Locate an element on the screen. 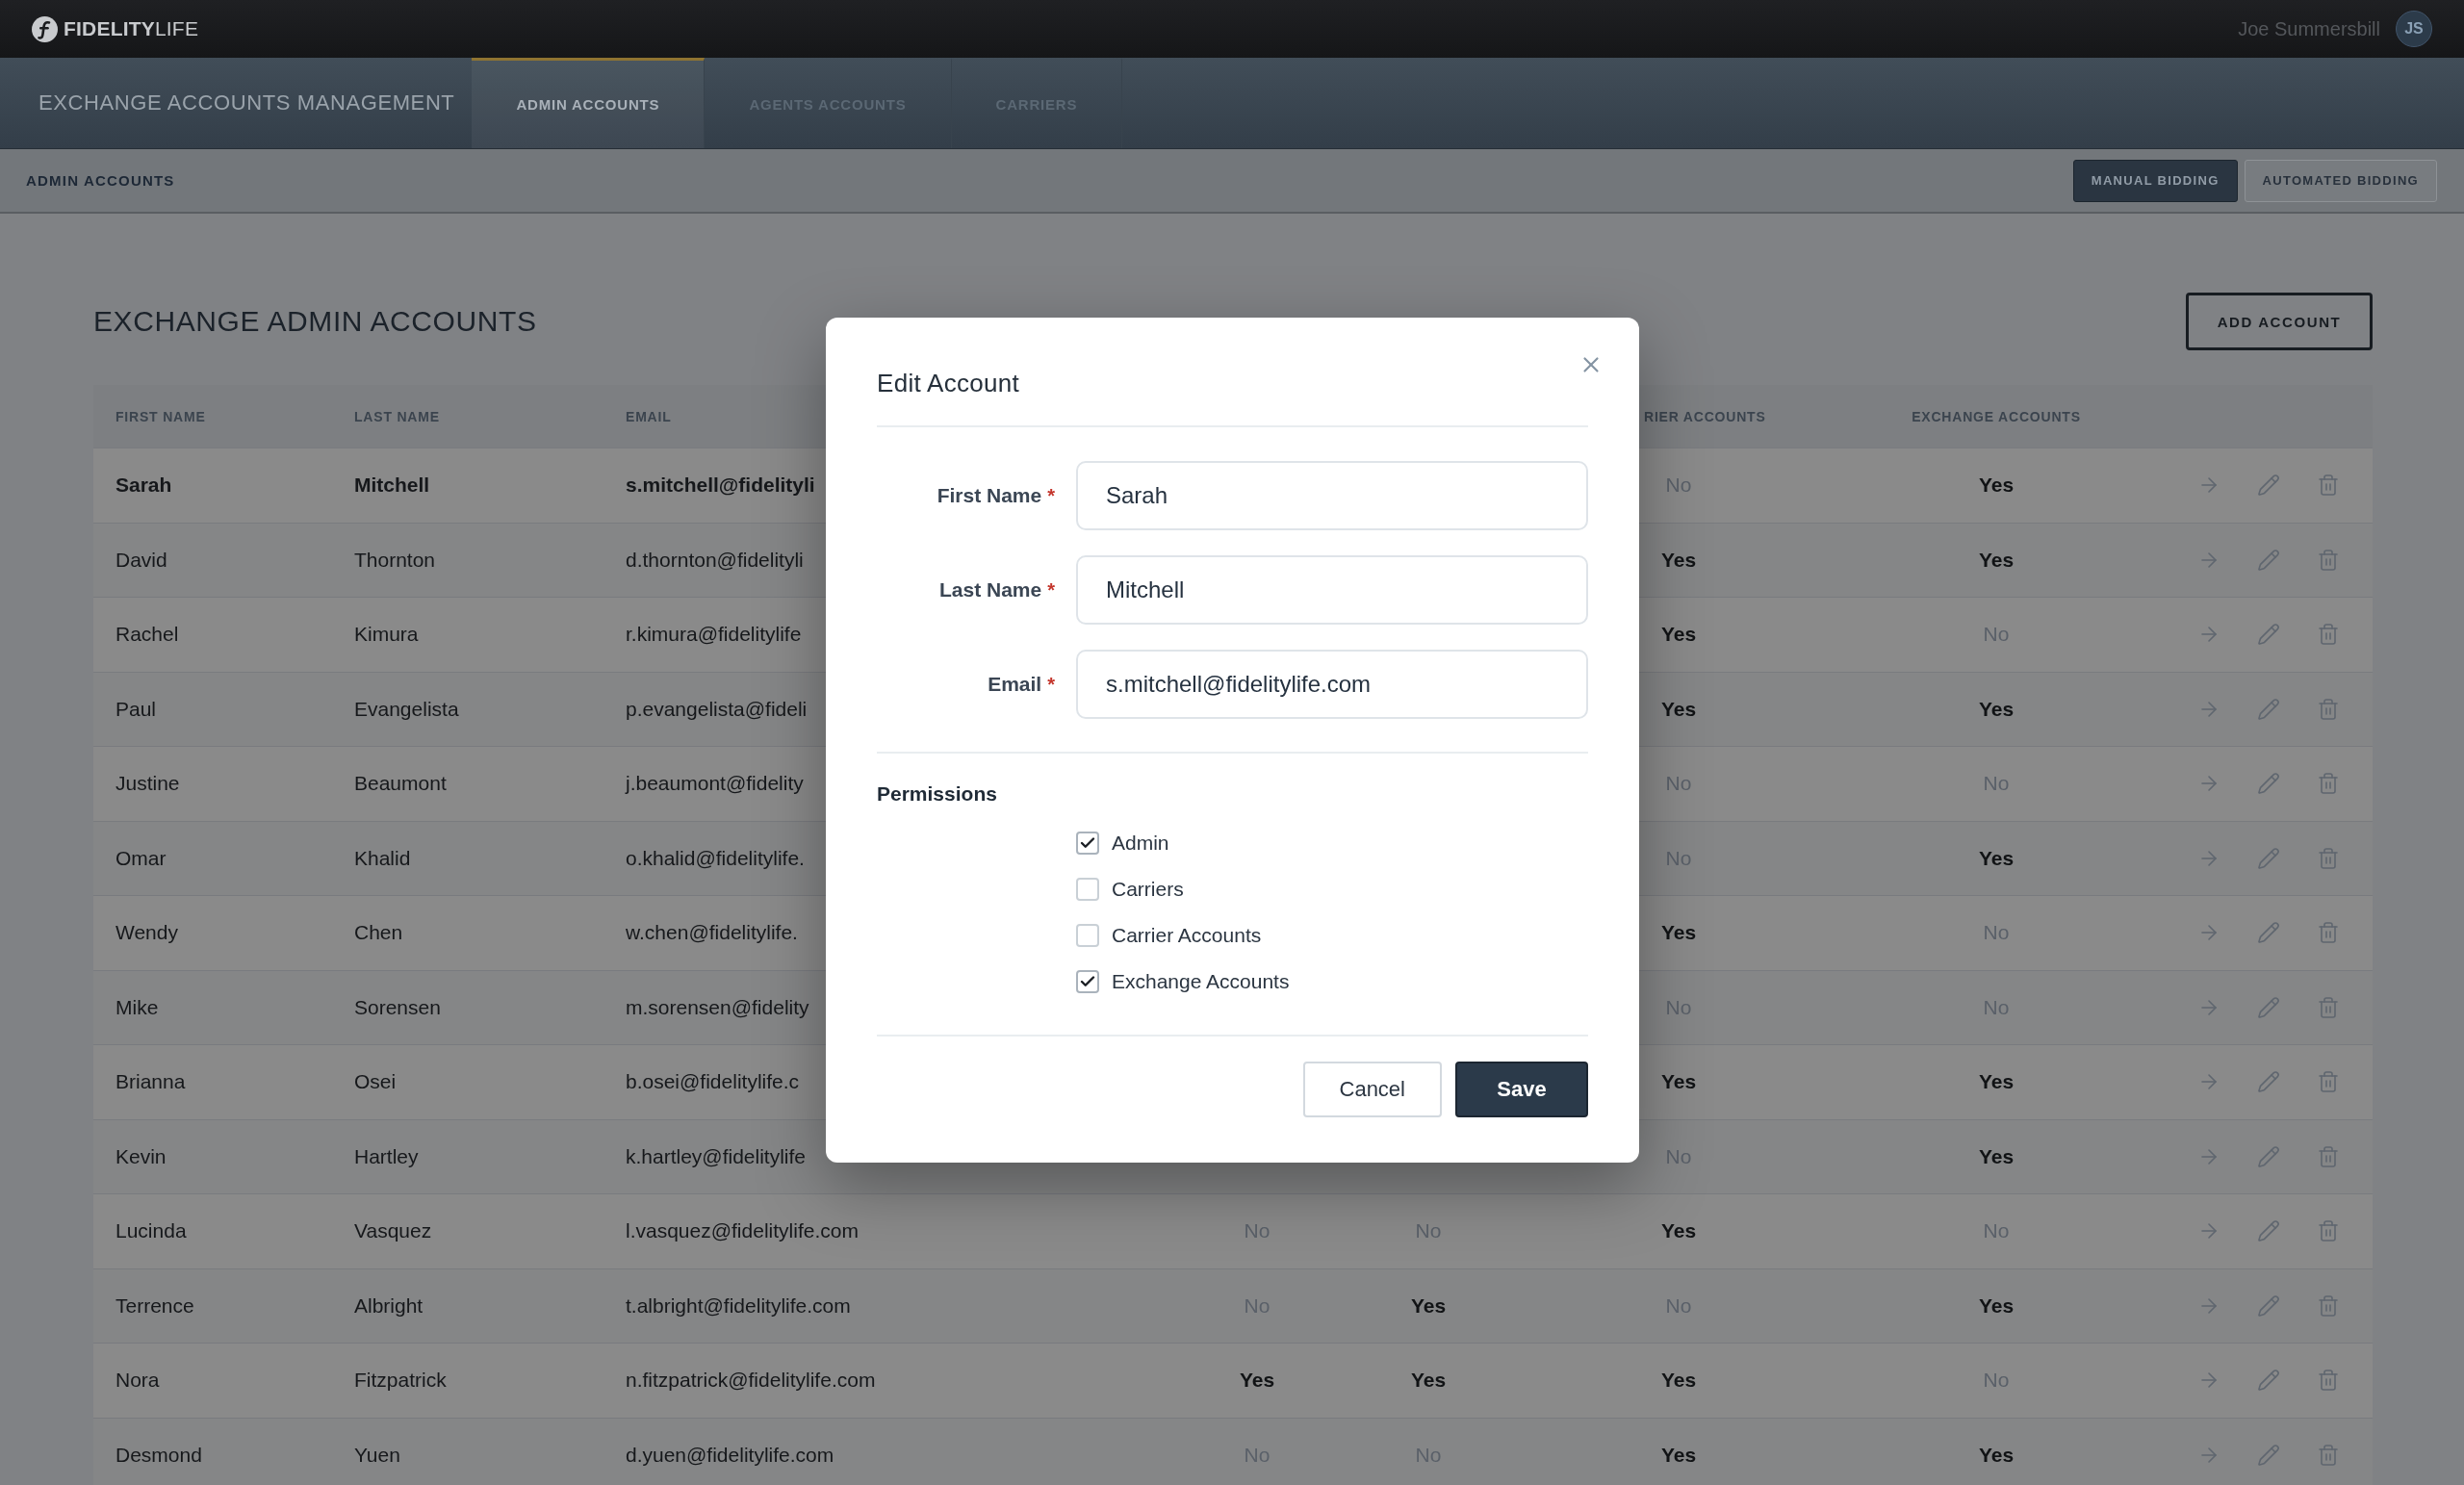 This screenshot has width=2464, height=1485. table-cell: Paul is located at coordinates (136, 709).